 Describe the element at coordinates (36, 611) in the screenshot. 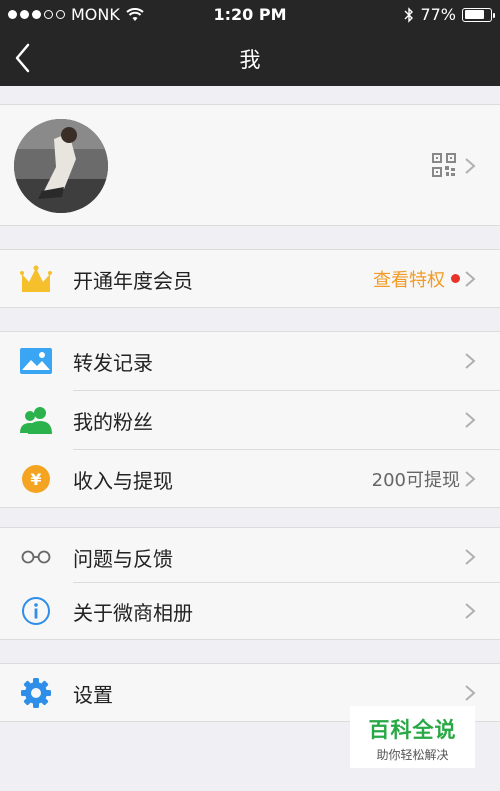

I see `info-icon` at that location.